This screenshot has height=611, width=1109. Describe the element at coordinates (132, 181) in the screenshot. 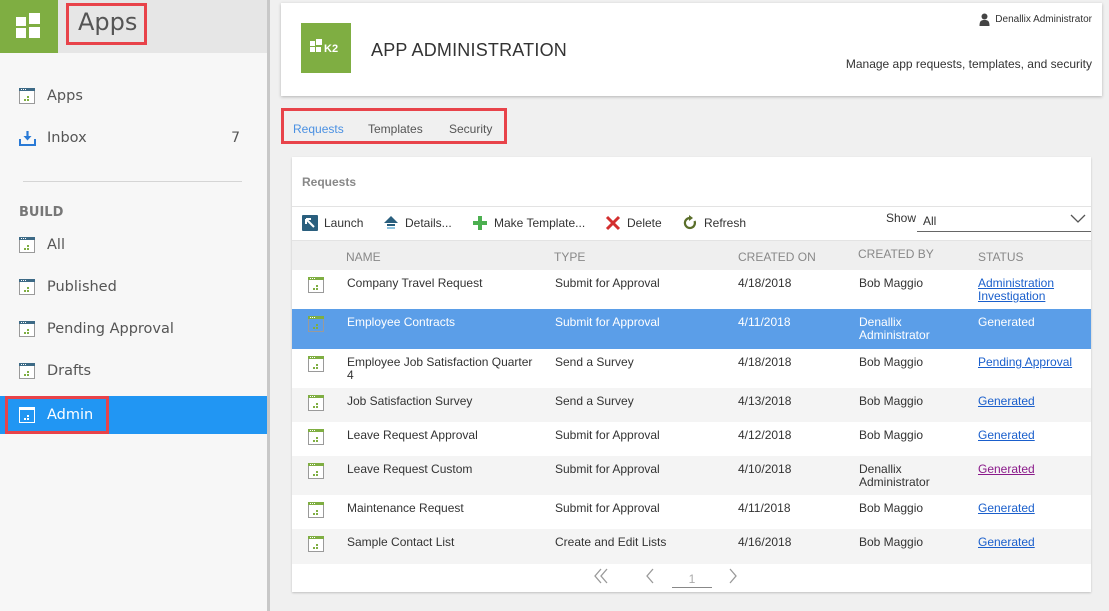

I see `sidebar-divider` at that location.